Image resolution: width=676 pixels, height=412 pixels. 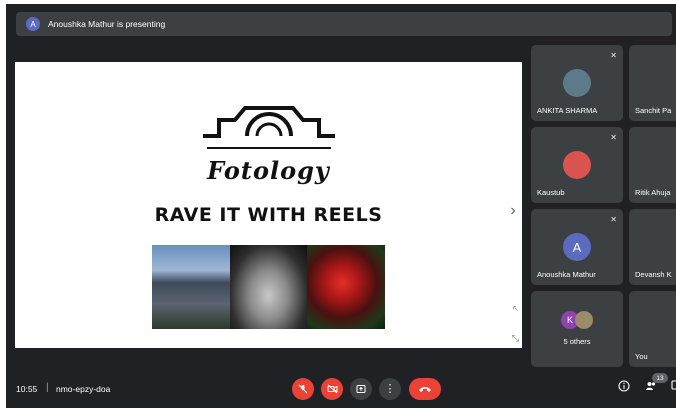 I want to click on bottom-bar: 10:55 | nmo-epzy-doa ⋮ 13, so click(x=341, y=389).